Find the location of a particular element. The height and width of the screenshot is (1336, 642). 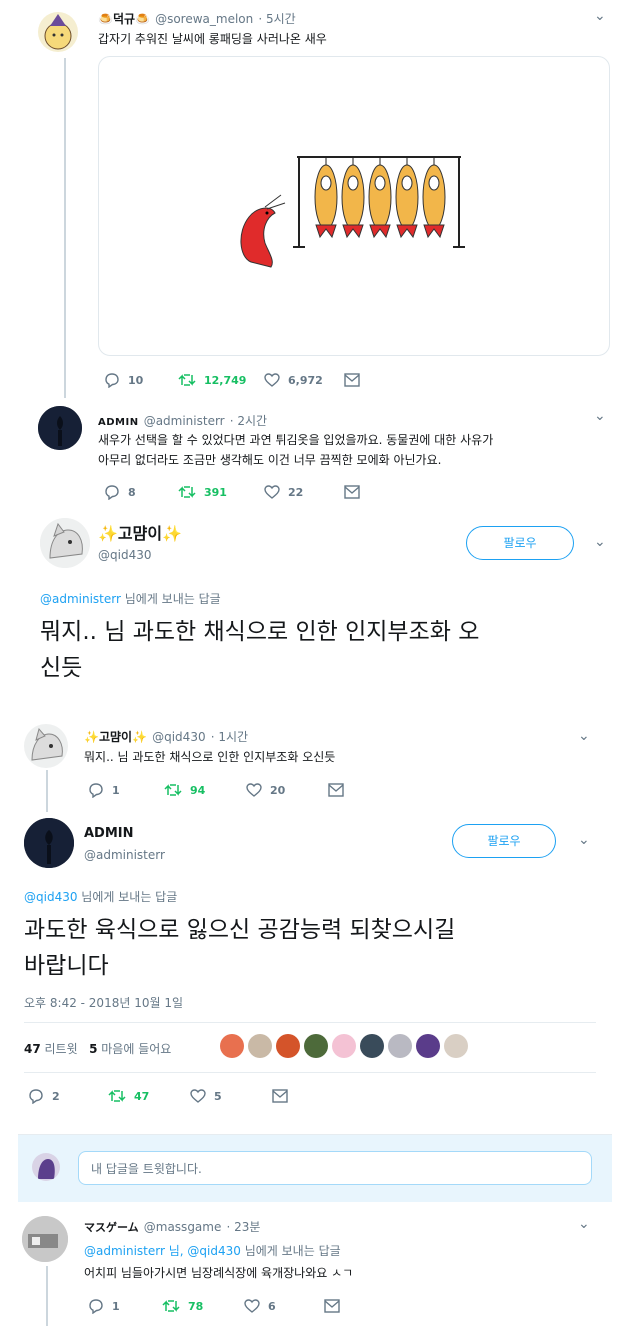

reply-count: 1 is located at coordinates (116, 790).